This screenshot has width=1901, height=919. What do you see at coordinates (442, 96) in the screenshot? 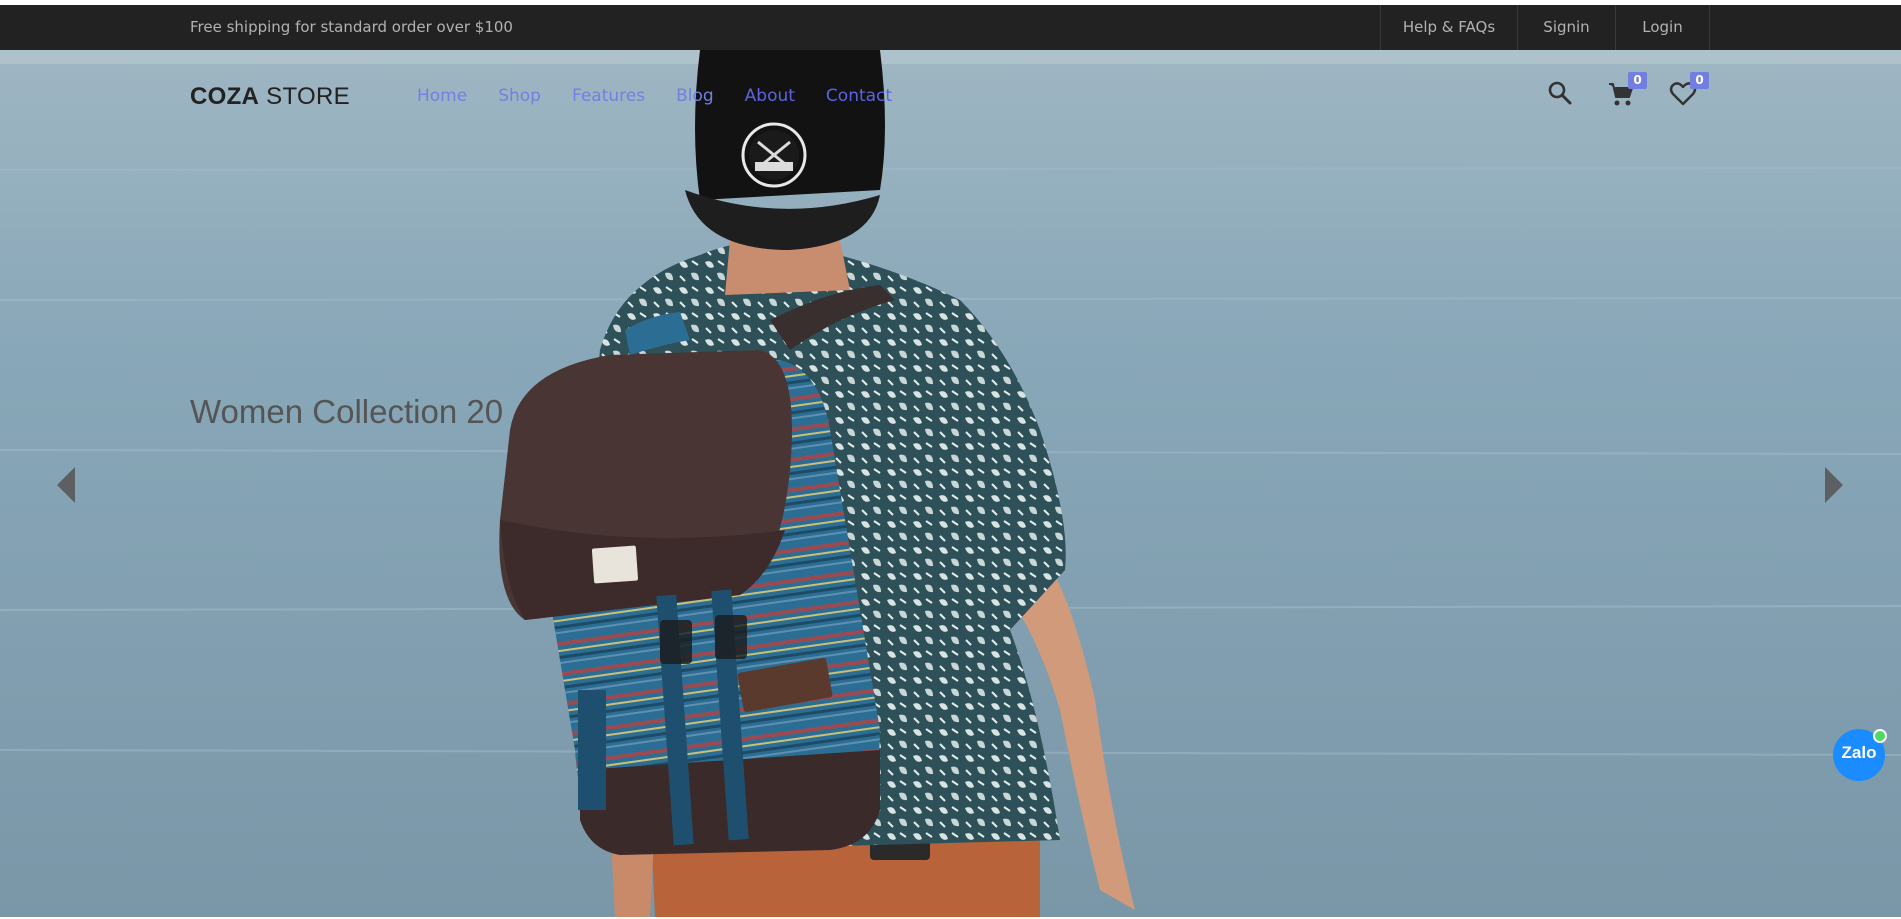
I see `menu-home: Home` at bounding box center [442, 96].